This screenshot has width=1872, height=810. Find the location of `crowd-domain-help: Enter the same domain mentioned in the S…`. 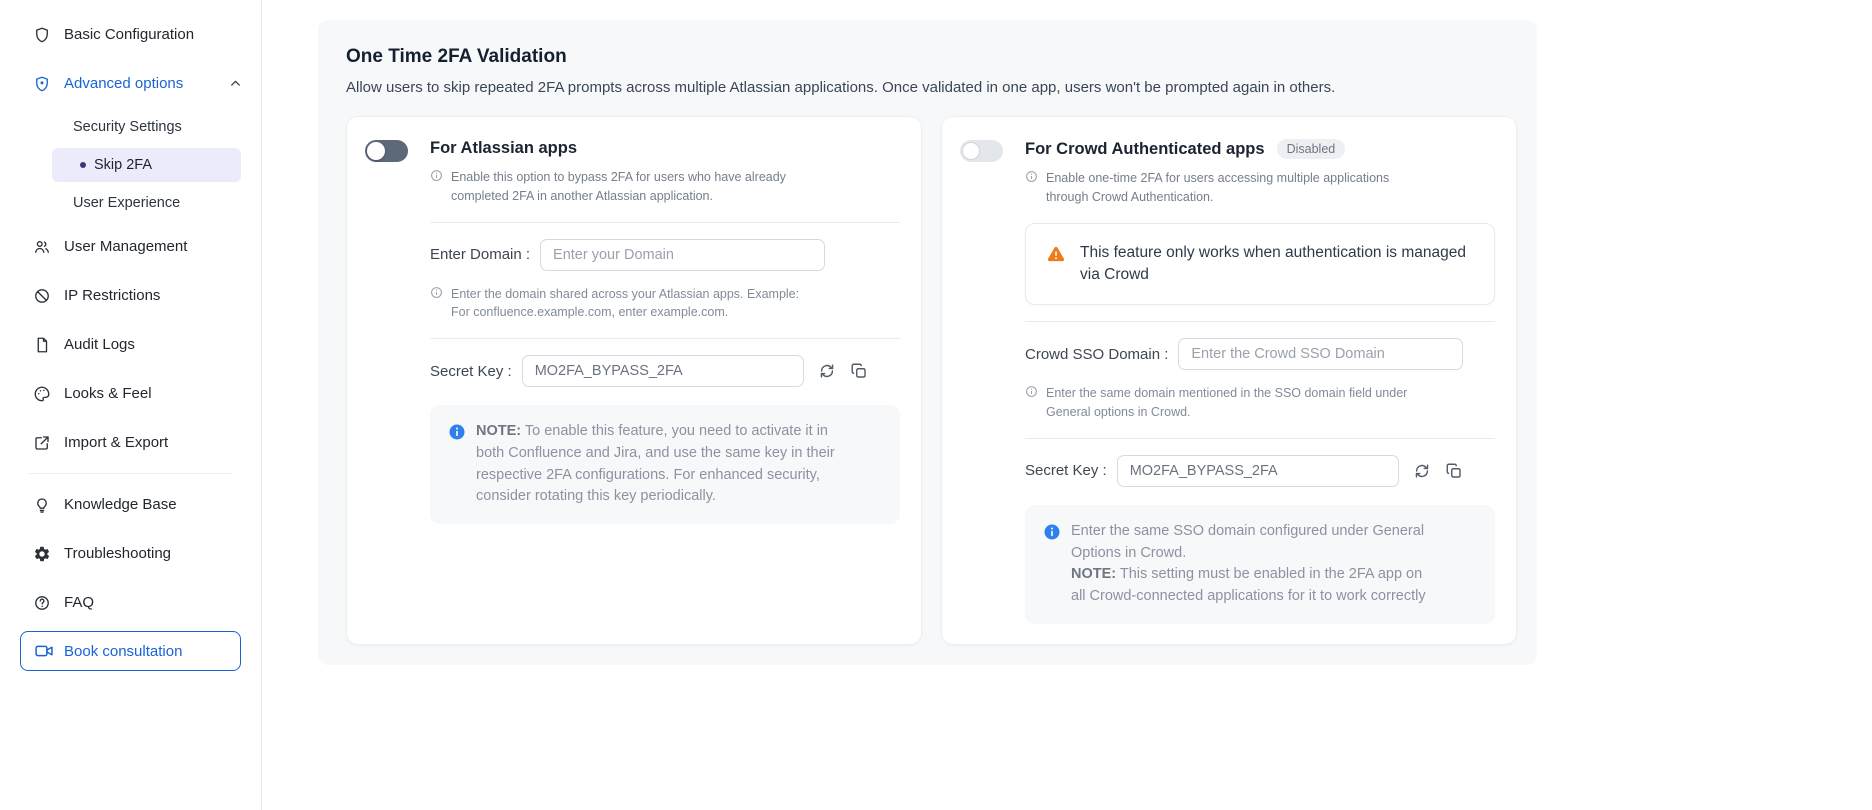

crowd-domain-help: Enter the same domain mentioned in the S… is located at coordinates (1260, 403).